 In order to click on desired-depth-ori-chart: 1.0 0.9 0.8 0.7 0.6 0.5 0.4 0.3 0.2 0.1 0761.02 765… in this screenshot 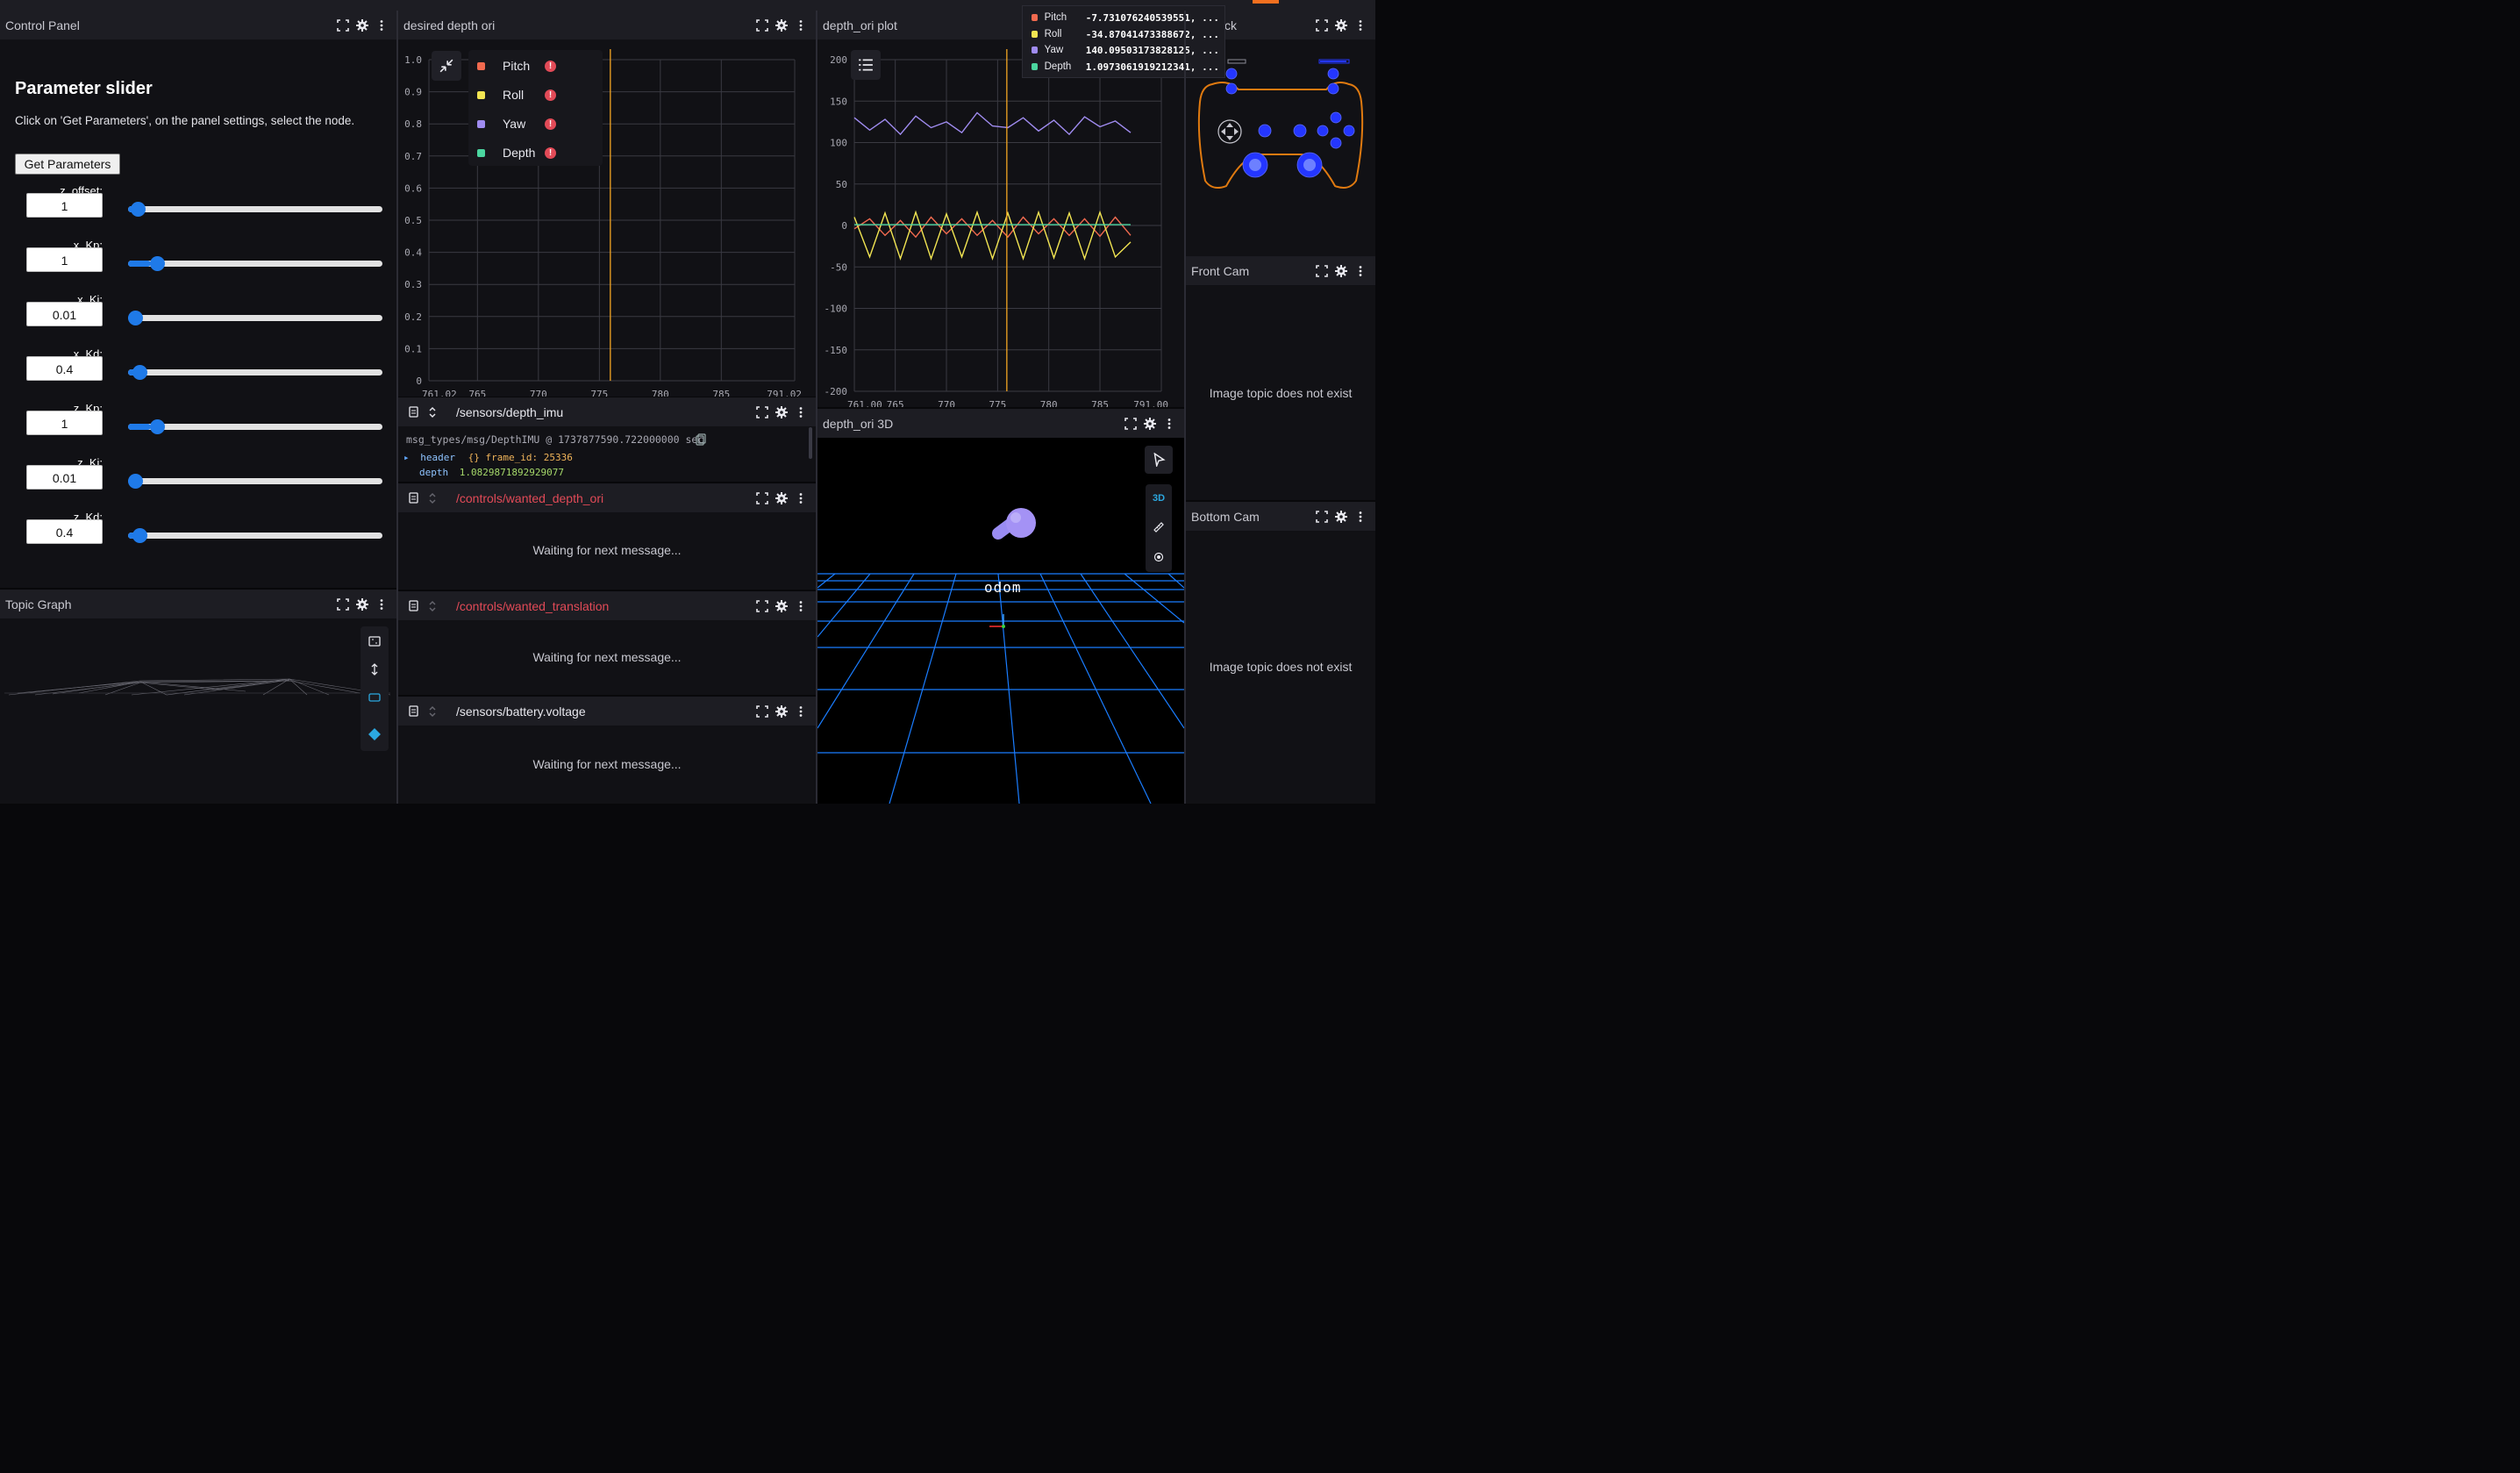, I will do `click(607, 218)`.